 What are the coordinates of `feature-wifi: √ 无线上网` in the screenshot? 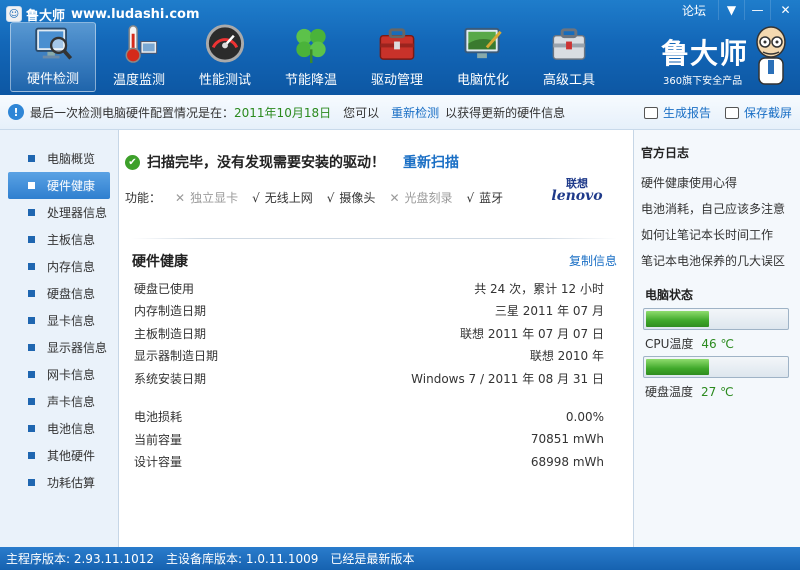 It's located at (282, 197).